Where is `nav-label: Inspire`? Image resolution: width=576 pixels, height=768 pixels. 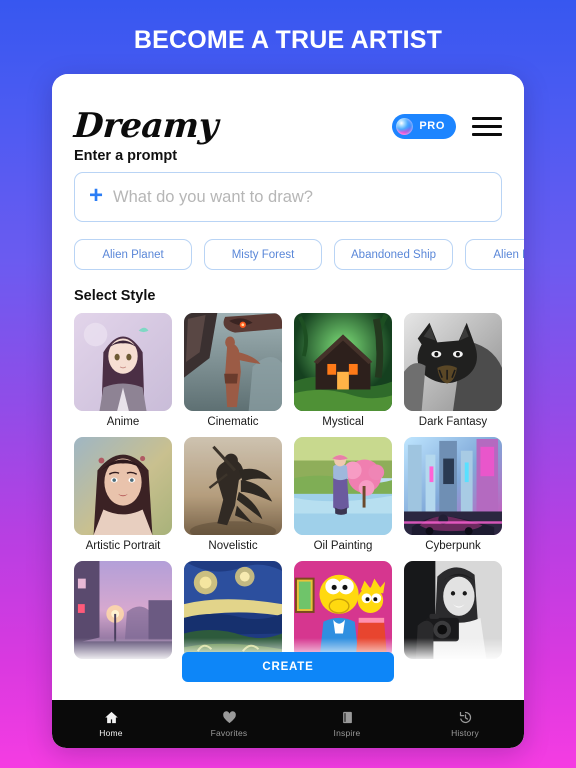
nav-label: Inspire is located at coordinates (347, 733).